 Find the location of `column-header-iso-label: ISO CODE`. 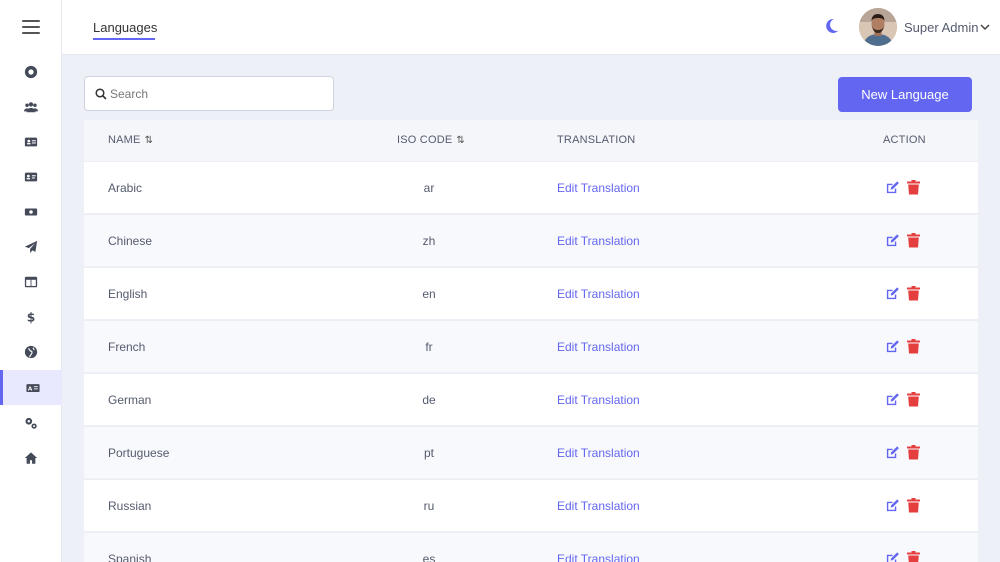

column-header-iso-label: ISO CODE is located at coordinates (425, 140).